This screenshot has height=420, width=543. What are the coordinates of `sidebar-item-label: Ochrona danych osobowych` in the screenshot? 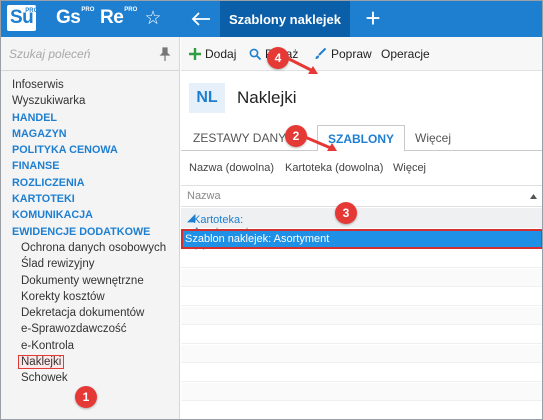 It's located at (94, 247).